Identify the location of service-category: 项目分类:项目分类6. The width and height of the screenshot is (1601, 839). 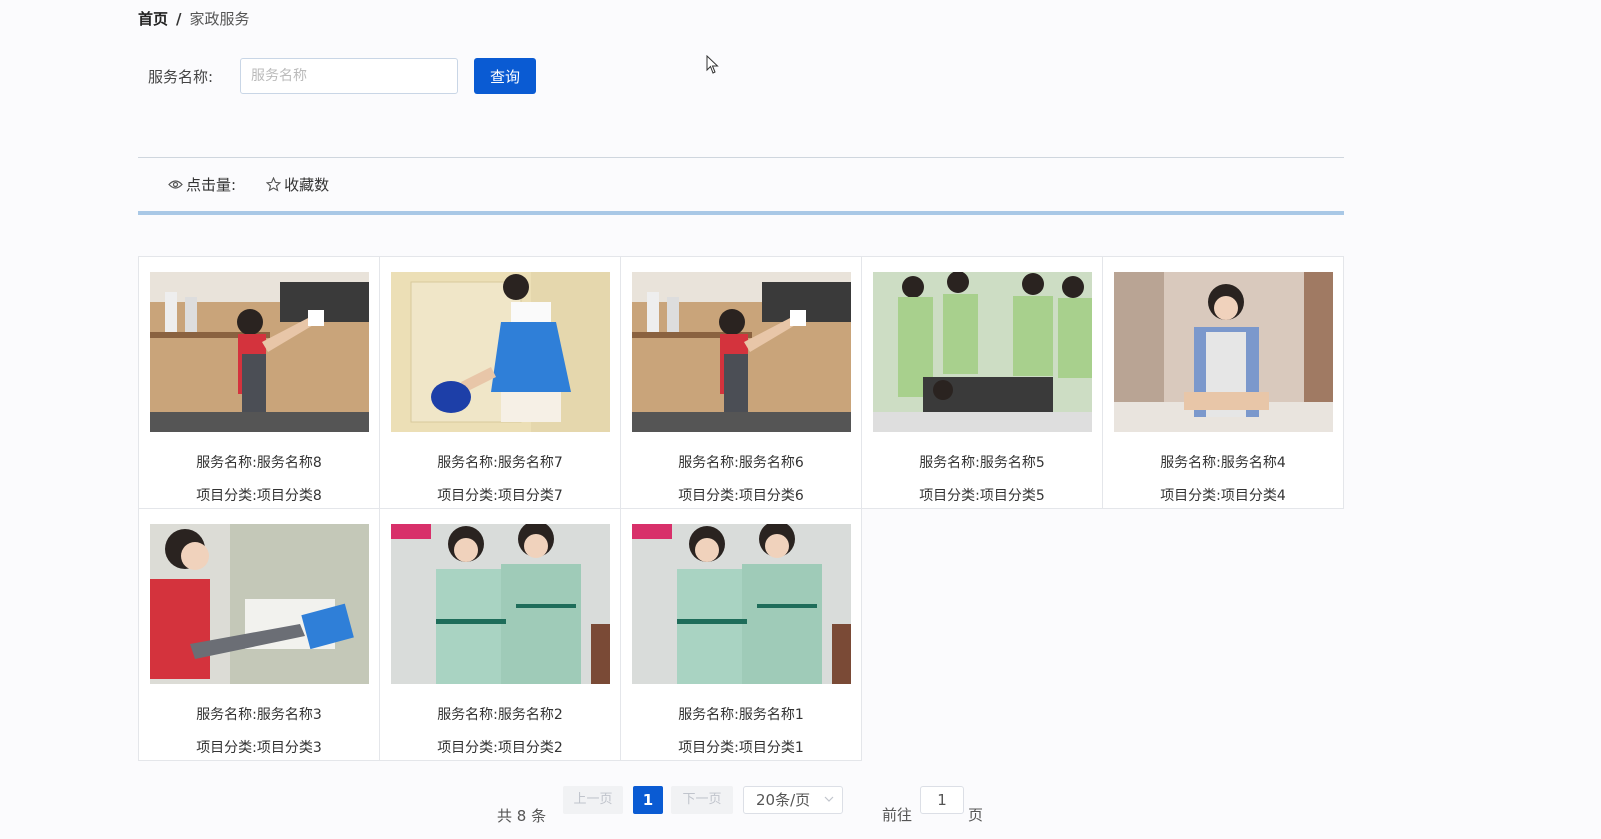
(741, 496).